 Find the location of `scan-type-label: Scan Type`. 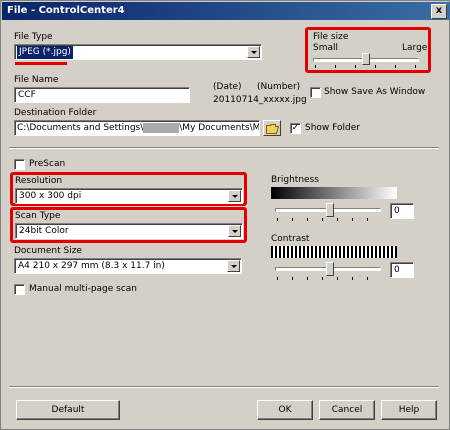

scan-type-label: Scan Type is located at coordinates (38, 216).